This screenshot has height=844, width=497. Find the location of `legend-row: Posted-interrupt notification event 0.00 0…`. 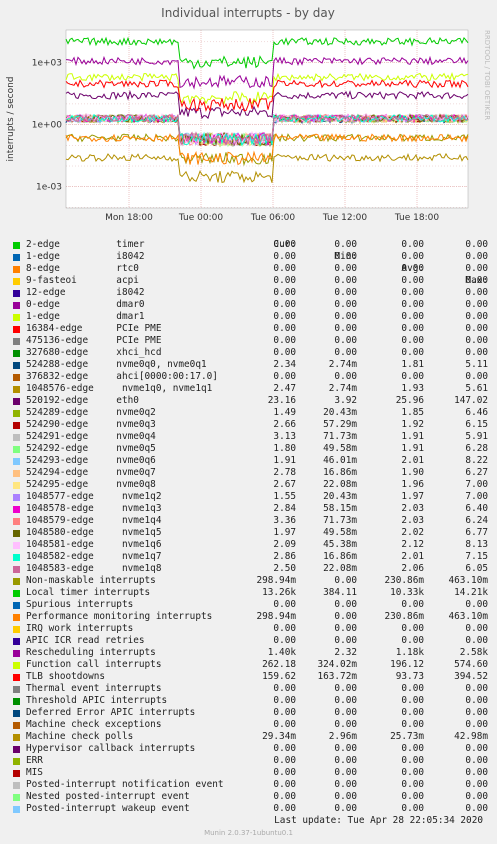

legend-row: Posted-interrupt notification event 0.00 0… is located at coordinates (248, 785).